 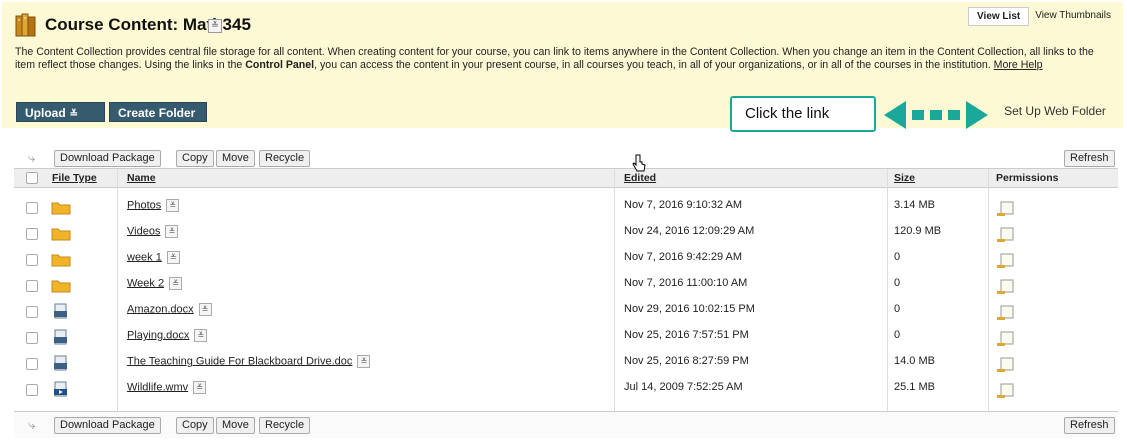 What do you see at coordinates (566, 315) in the screenshot?
I see `table-row: Amazon.docx ≚ Nov 29, 2016 10:02:15 PM 0` at bounding box center [566, 315].